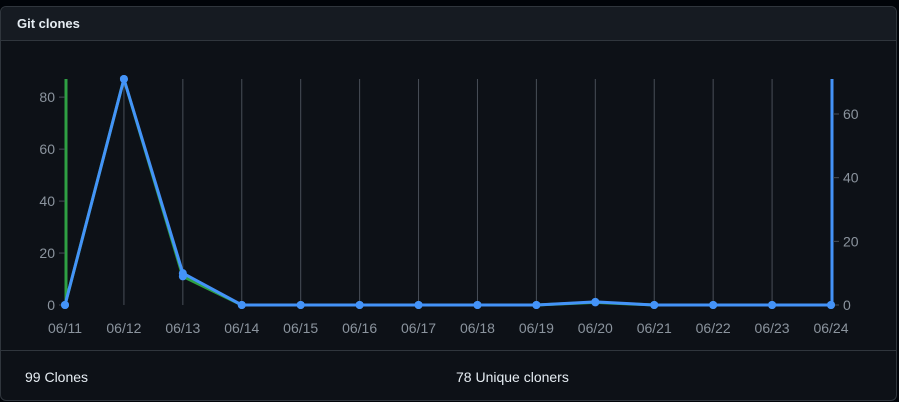 The image size is (899, 402). What do you see at coordinates (47, 253) in the screenshot?
I see `y-left-tick-label: 20` at bounding box center [47, 253].